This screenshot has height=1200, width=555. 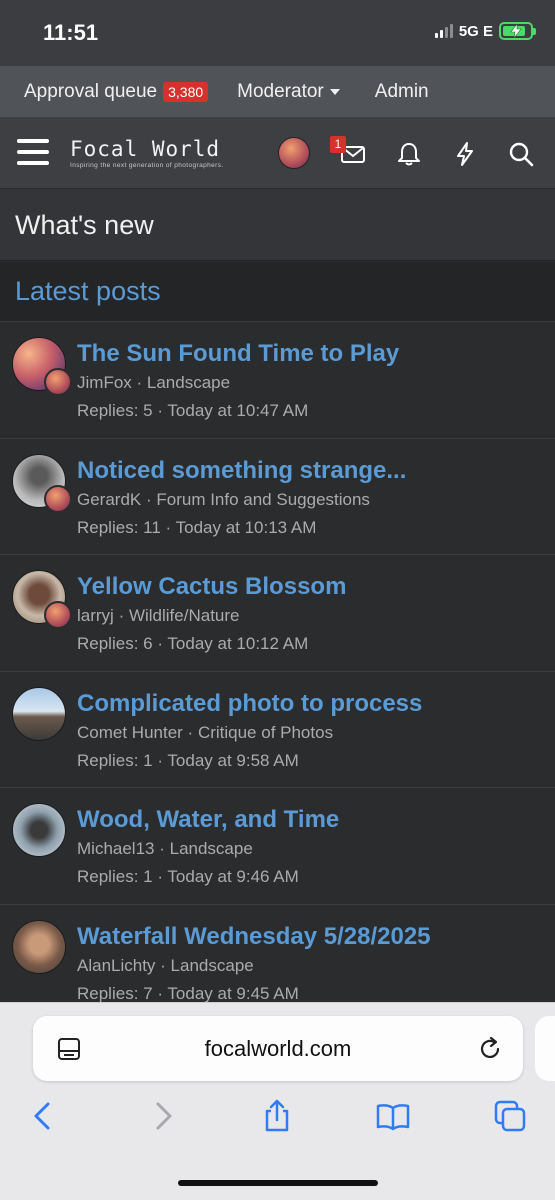 I want to click on admin-link: Admin, so click(x=402, y=92).